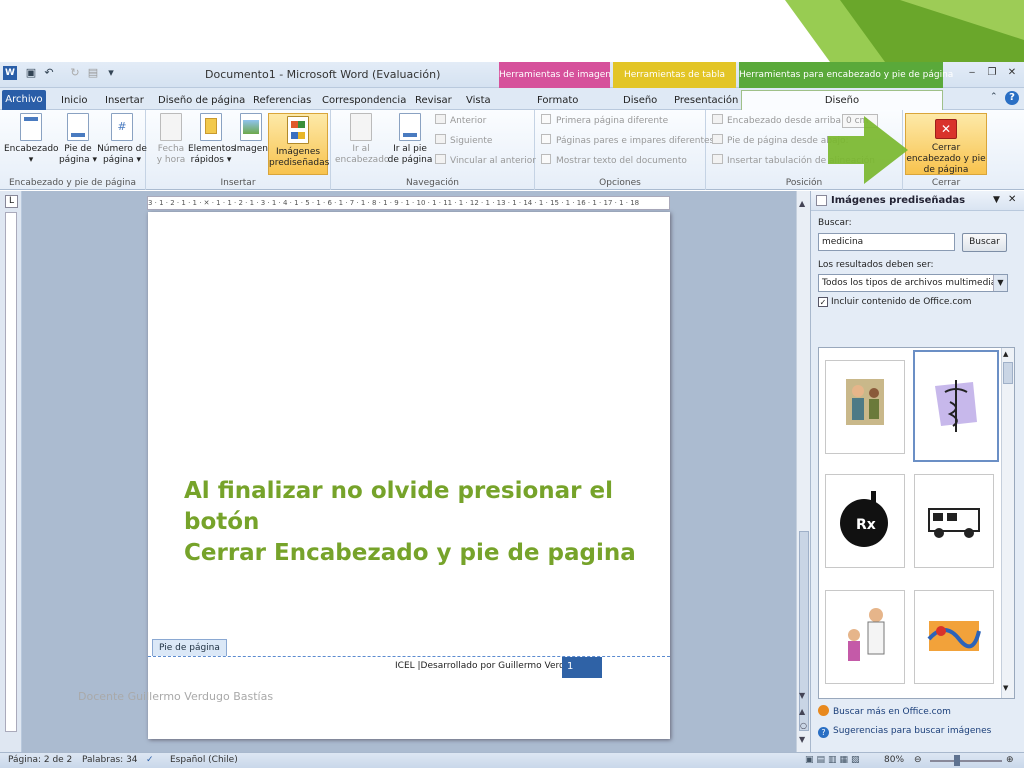 This screenshot has height=768, width=1024. I want to click on results-scrollbar: ▲ ▼, so click(1007, 523).